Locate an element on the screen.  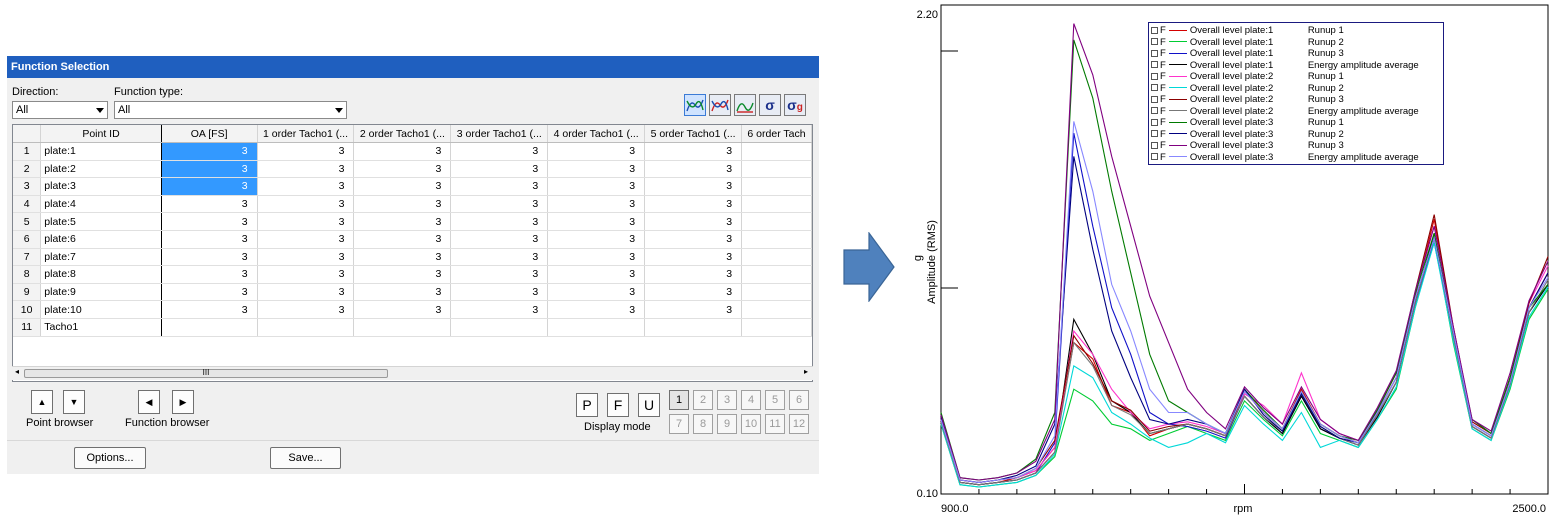
scroll-right-icon: ▸ is located at coordinates (806, 371).